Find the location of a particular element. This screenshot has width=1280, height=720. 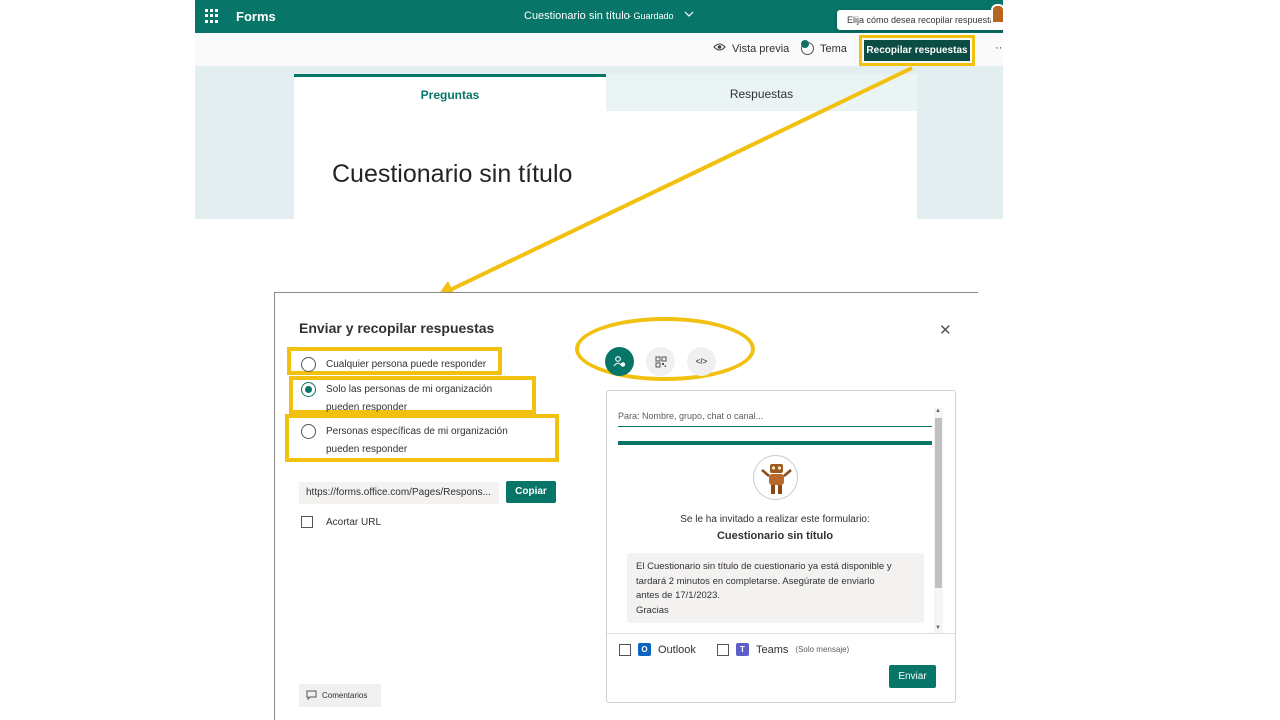

scroll-up-icon: ▲ is located at coordinates (938, 411).